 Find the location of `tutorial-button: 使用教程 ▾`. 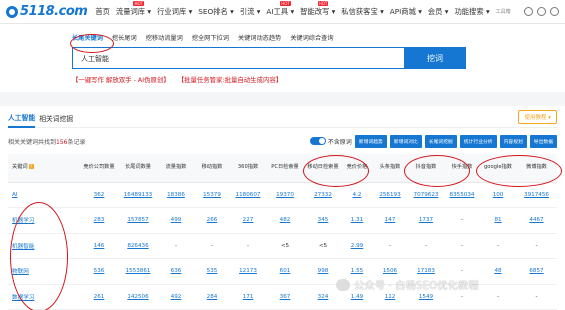

tutorial-button: 使用教程 ▾ is located at coordinates (537, 116).